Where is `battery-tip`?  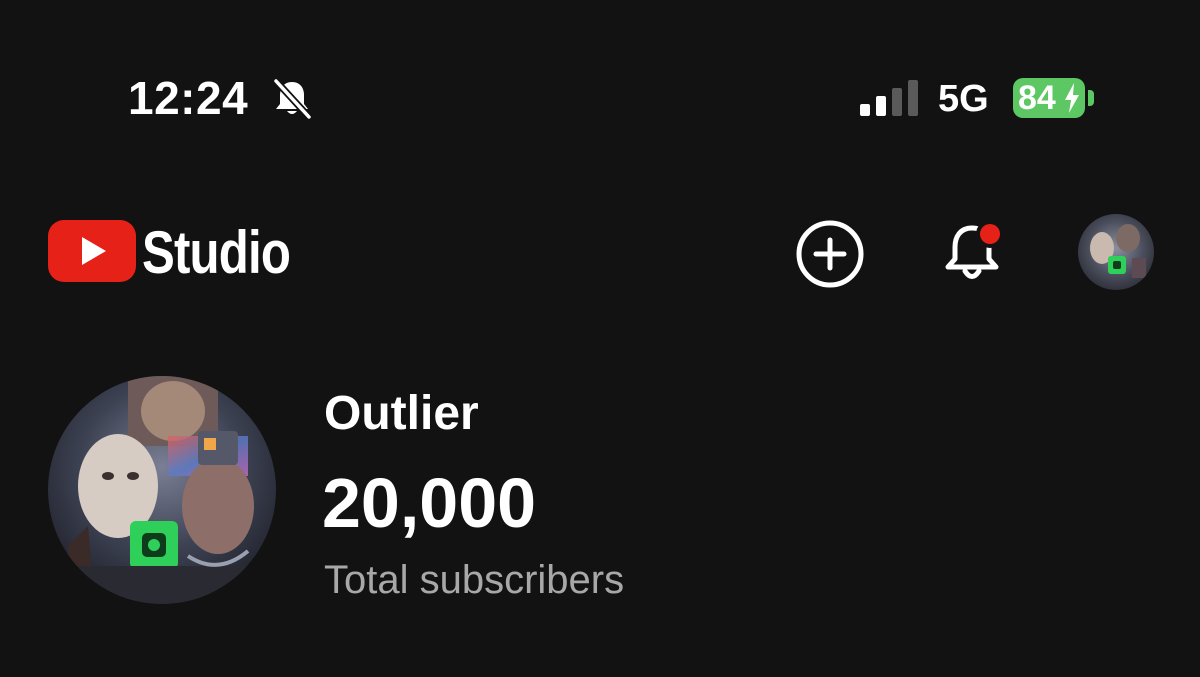 battery-tip is located at coordinates (1091, 98).